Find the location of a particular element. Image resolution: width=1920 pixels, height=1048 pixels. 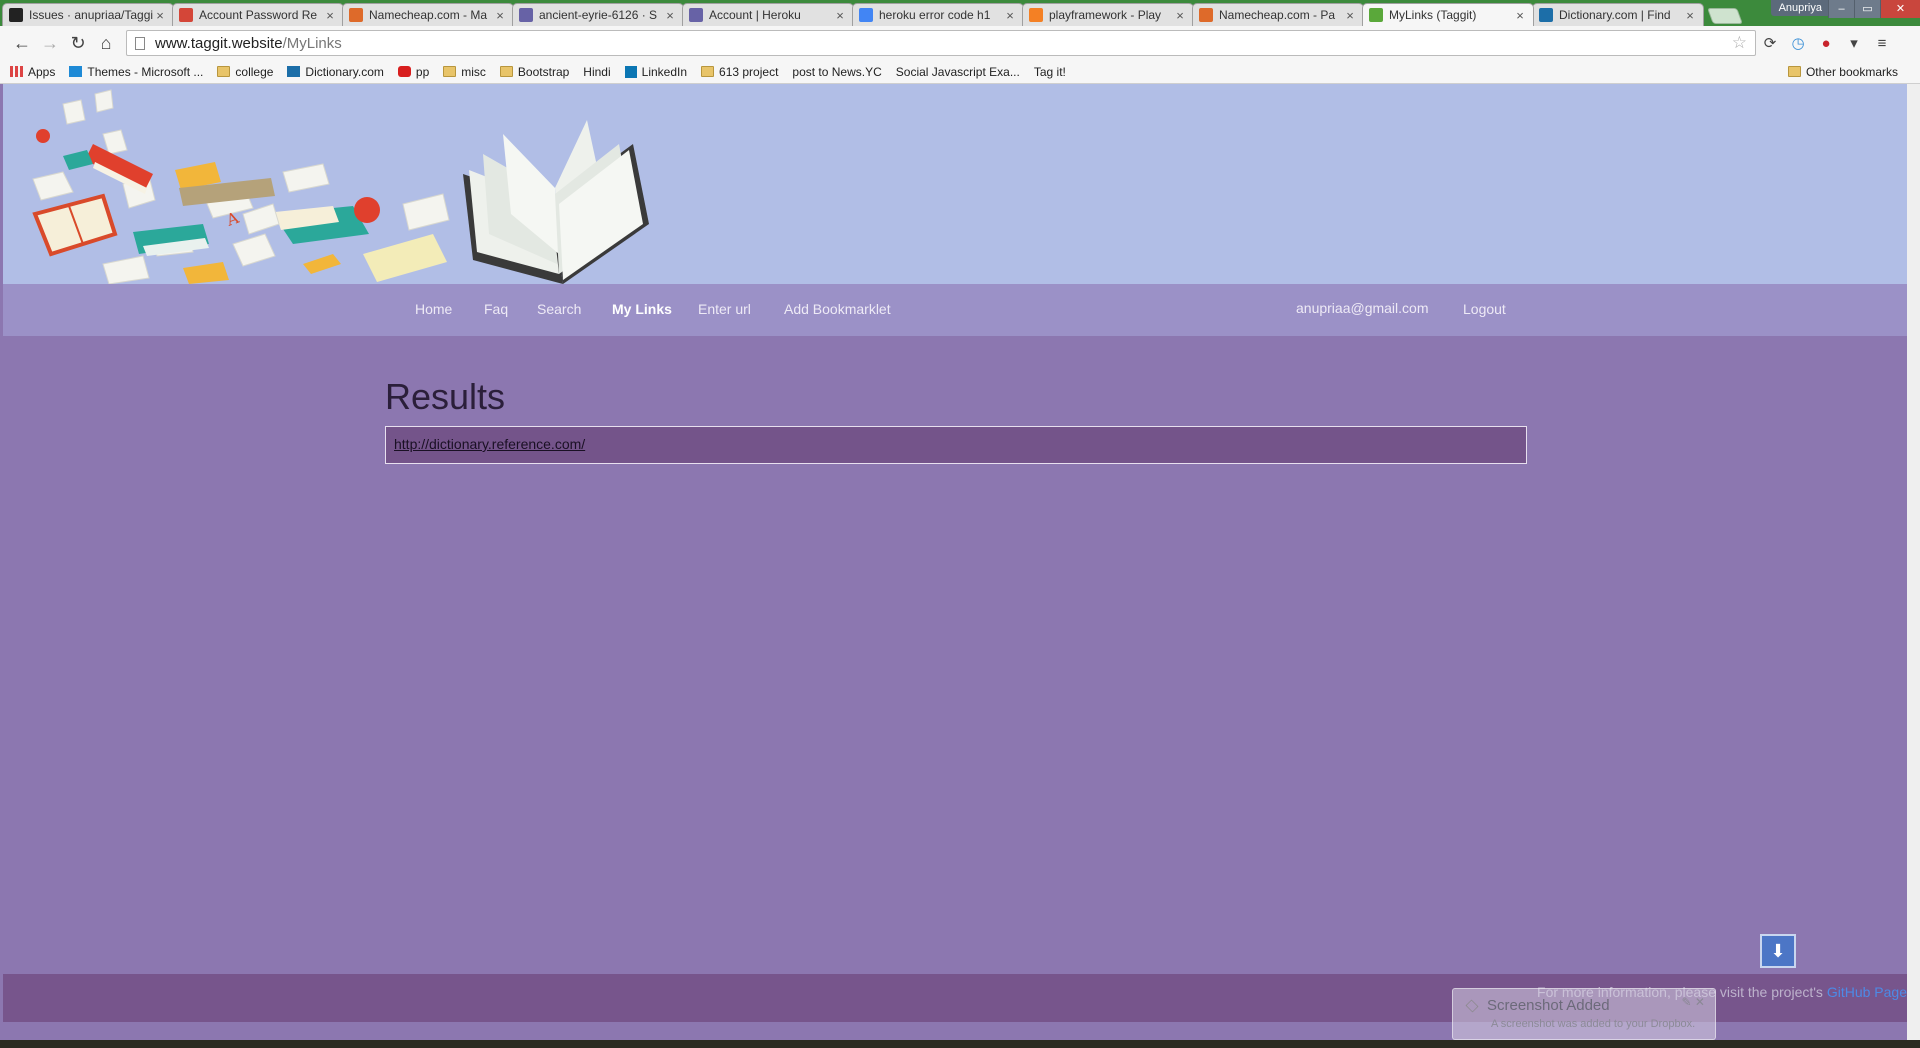

toast-title: Screenshot Added is located at coordinates (1548, 1005).